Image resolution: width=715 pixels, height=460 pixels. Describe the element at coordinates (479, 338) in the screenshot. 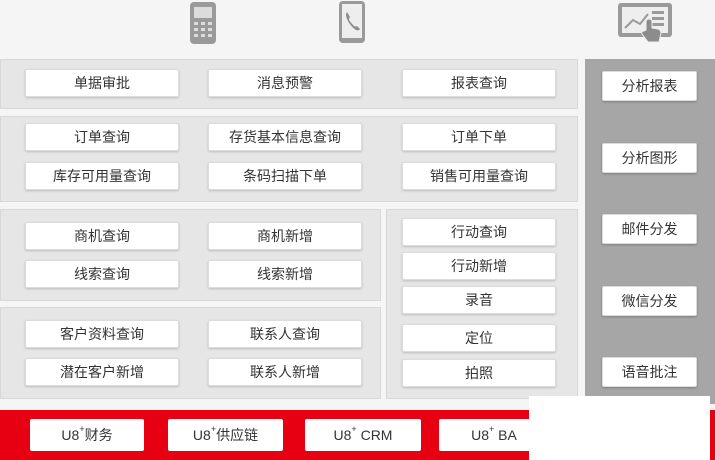

I see `location-button: 定位` at that location.